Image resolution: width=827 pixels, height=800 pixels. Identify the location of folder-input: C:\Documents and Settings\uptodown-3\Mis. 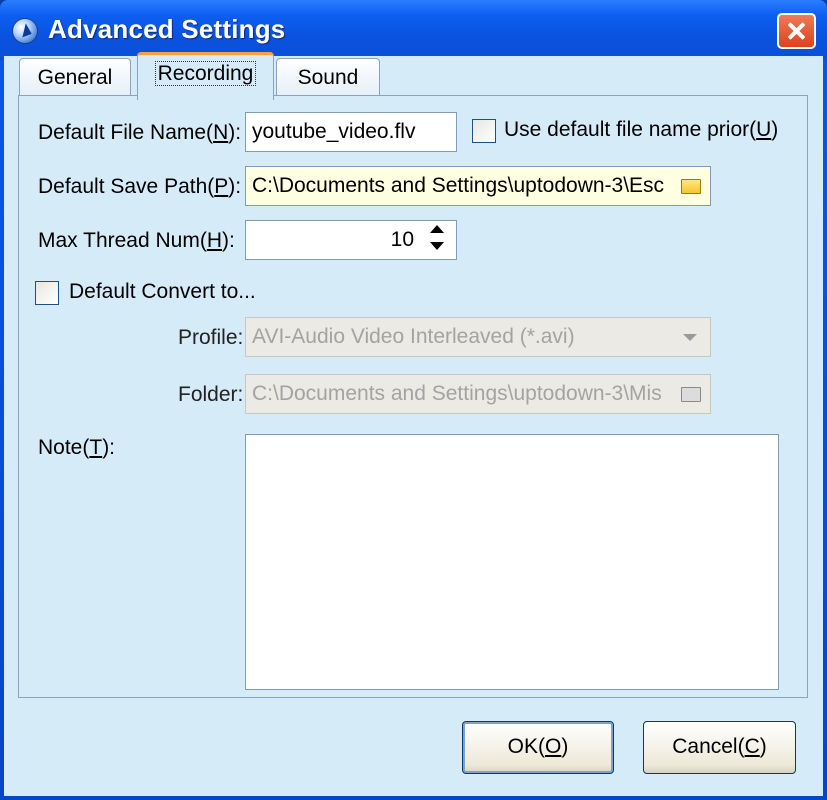
(478, 394).